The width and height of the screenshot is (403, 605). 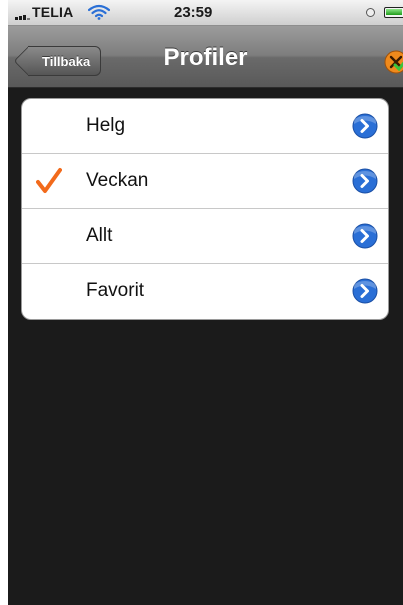 I want to click on status-bar: TELIA 23:59, so click(x=205, y=13).